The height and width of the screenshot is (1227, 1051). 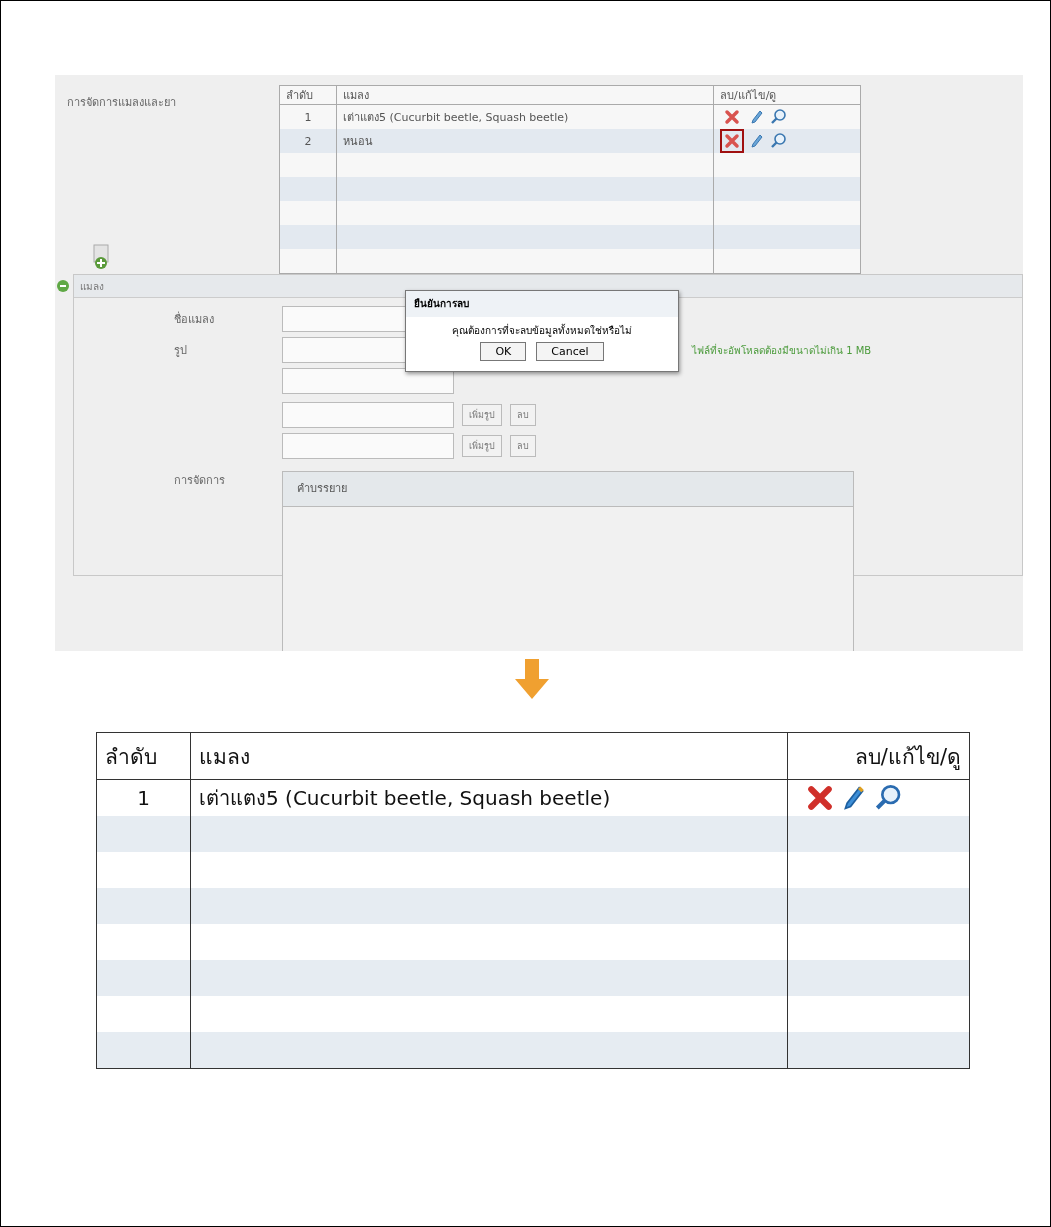 What do you see at coordinates (194, 319) in the screenshot?
I see `field-label: ชื่อแมลง` at bounding box center [194, 319].